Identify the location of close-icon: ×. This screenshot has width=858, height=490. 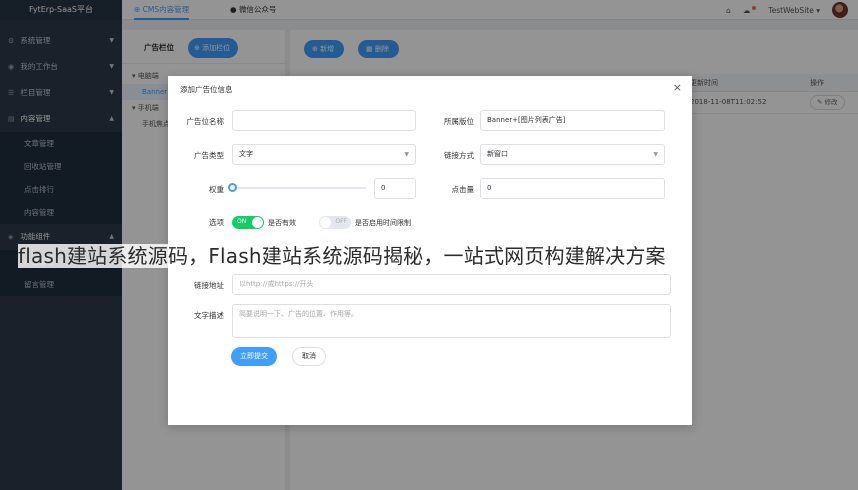
(677, 87).